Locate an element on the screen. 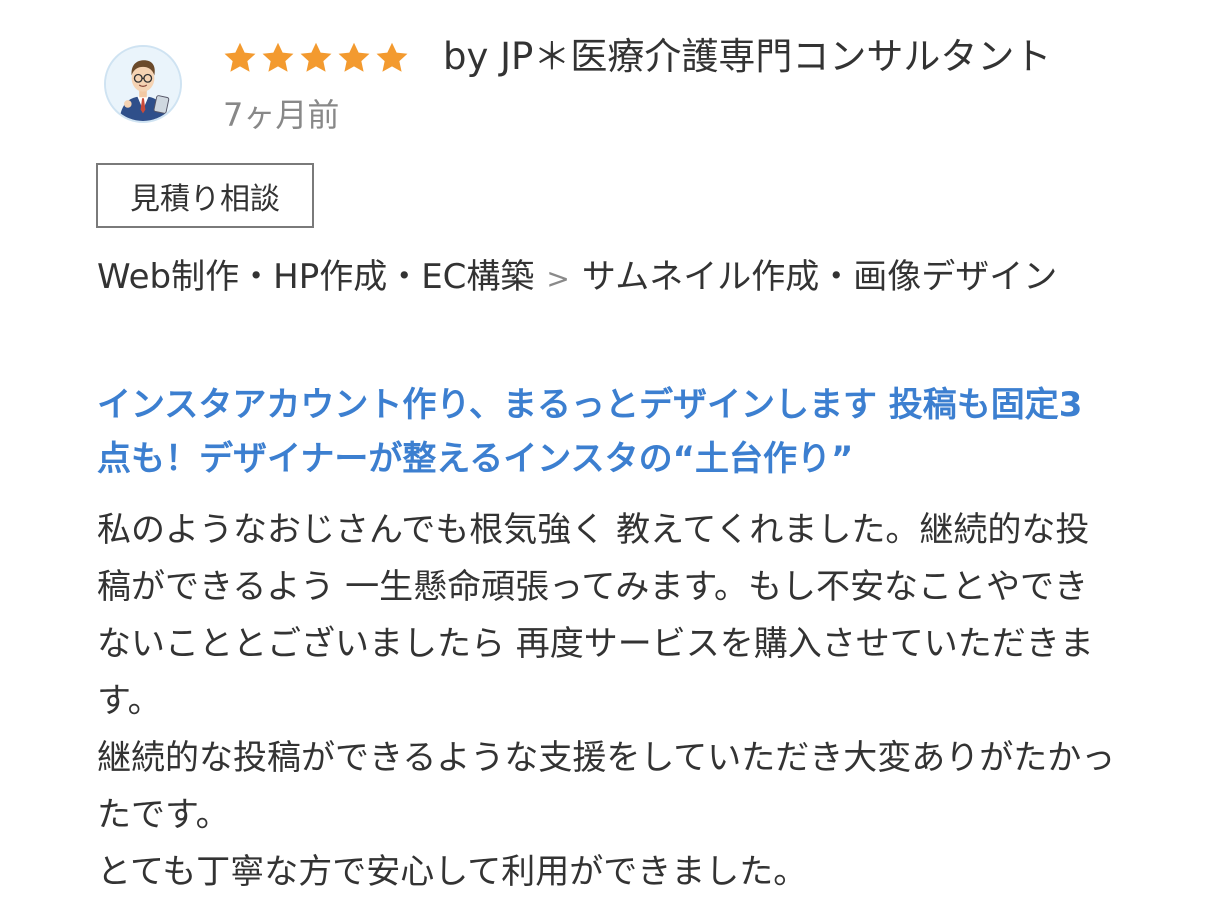 The image size is (1206, 924). rating-stars is located at coordinates (316, 58).